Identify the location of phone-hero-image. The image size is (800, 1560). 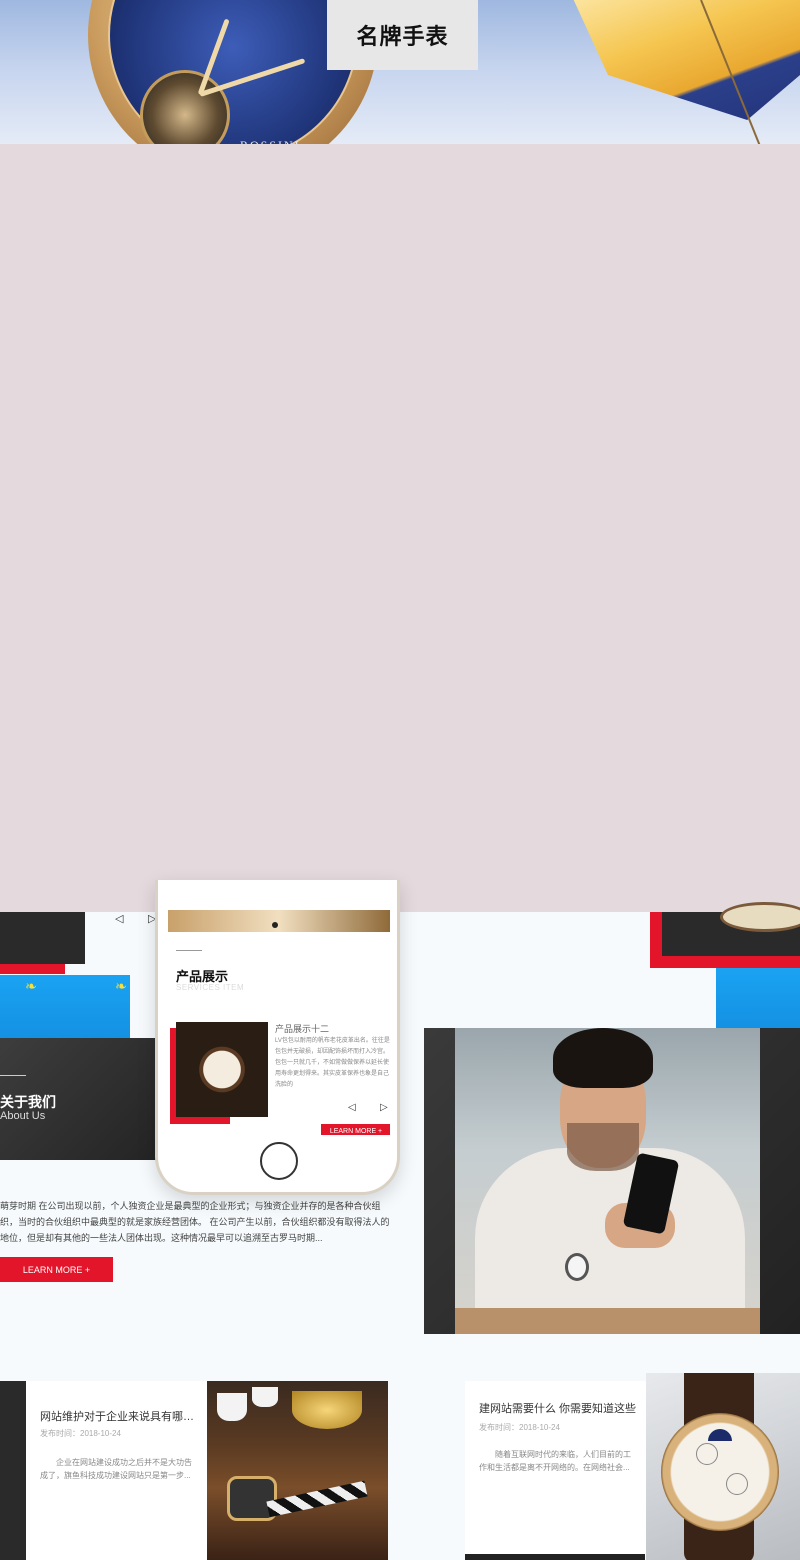
(279, 921).